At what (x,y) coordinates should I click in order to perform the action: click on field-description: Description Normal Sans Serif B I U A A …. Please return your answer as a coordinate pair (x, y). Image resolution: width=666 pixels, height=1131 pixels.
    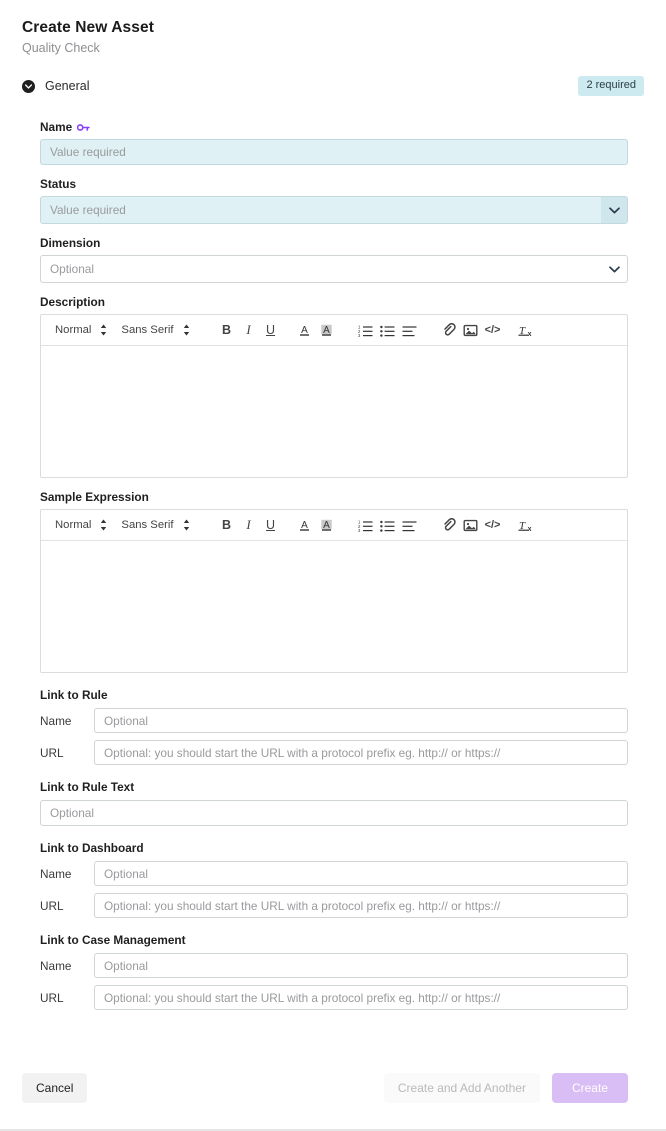
    Looking at the image, I should click on (334, 386).